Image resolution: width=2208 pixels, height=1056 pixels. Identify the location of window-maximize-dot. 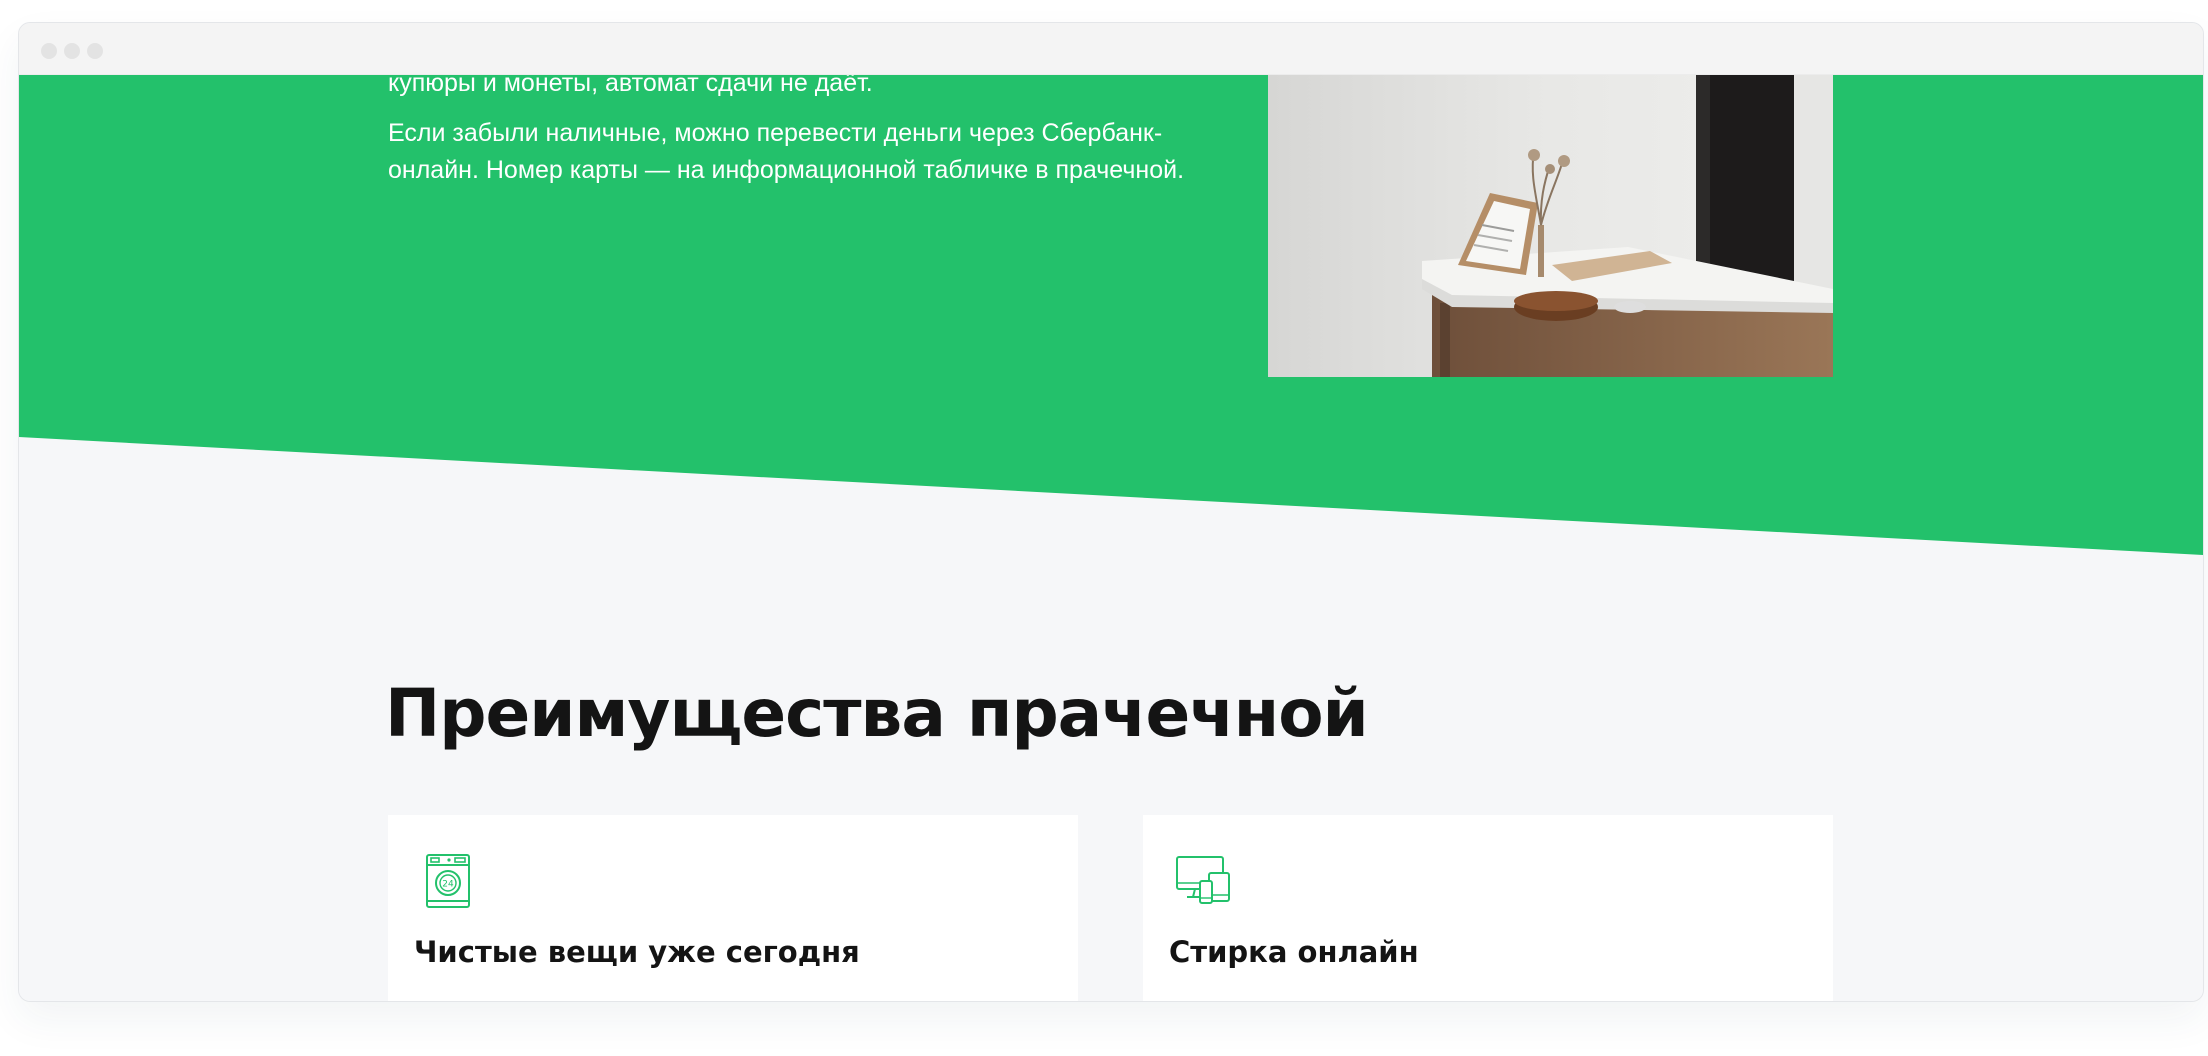
(95, 51).